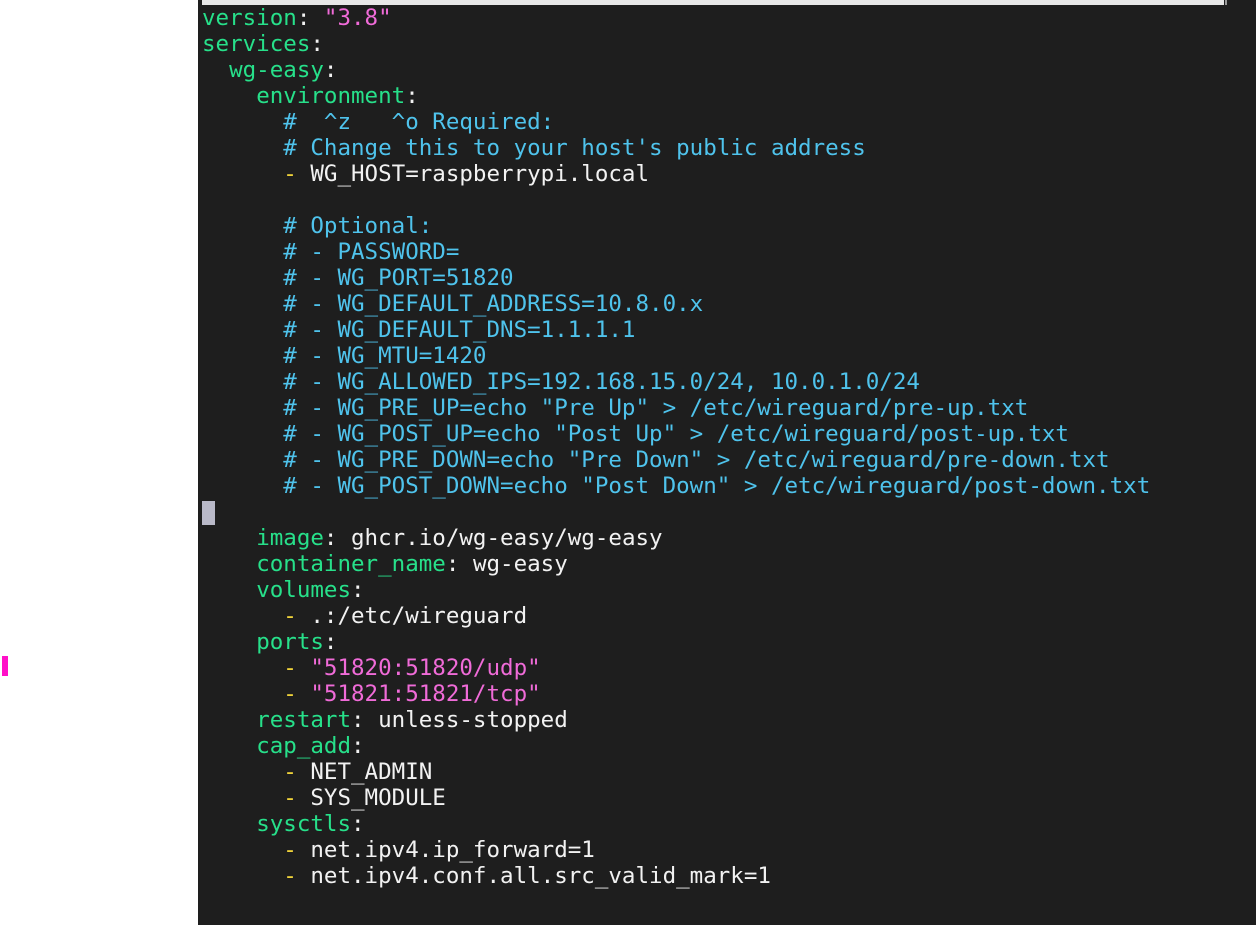 The image size is (1256, 925). What do you see at coordinates (729, 18) in the screenshot?
I see `code-line: version: "3.8"` at bounding box center [729, 18].